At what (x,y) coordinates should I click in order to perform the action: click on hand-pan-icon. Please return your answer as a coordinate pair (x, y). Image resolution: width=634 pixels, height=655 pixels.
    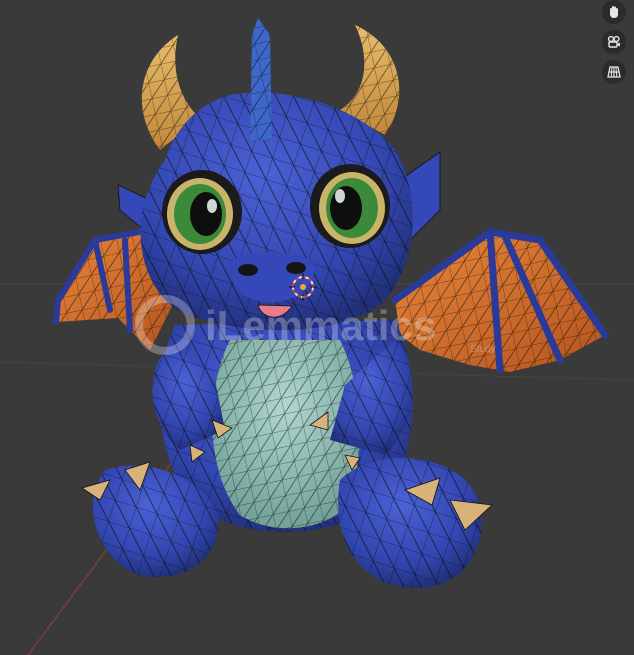
    Looking at the image, I should click on (614, 12).